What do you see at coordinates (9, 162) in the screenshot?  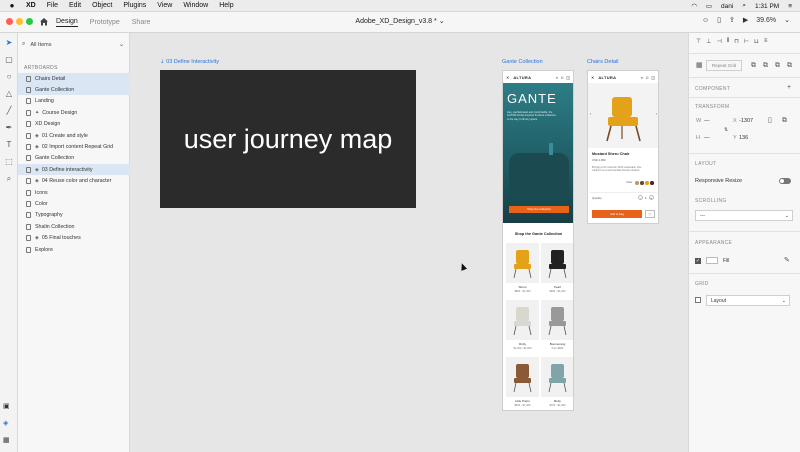 I see `artboard-tool-icon: ⬚` at bounding box center [9, 162].